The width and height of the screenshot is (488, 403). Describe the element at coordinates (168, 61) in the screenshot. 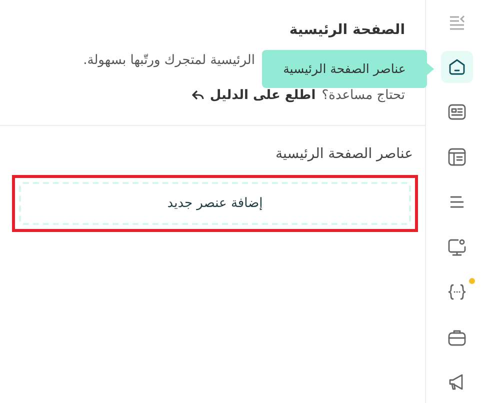

I see `page-description: الرئيسية لمتجرك ورتّبها بسهولة.` at that location.